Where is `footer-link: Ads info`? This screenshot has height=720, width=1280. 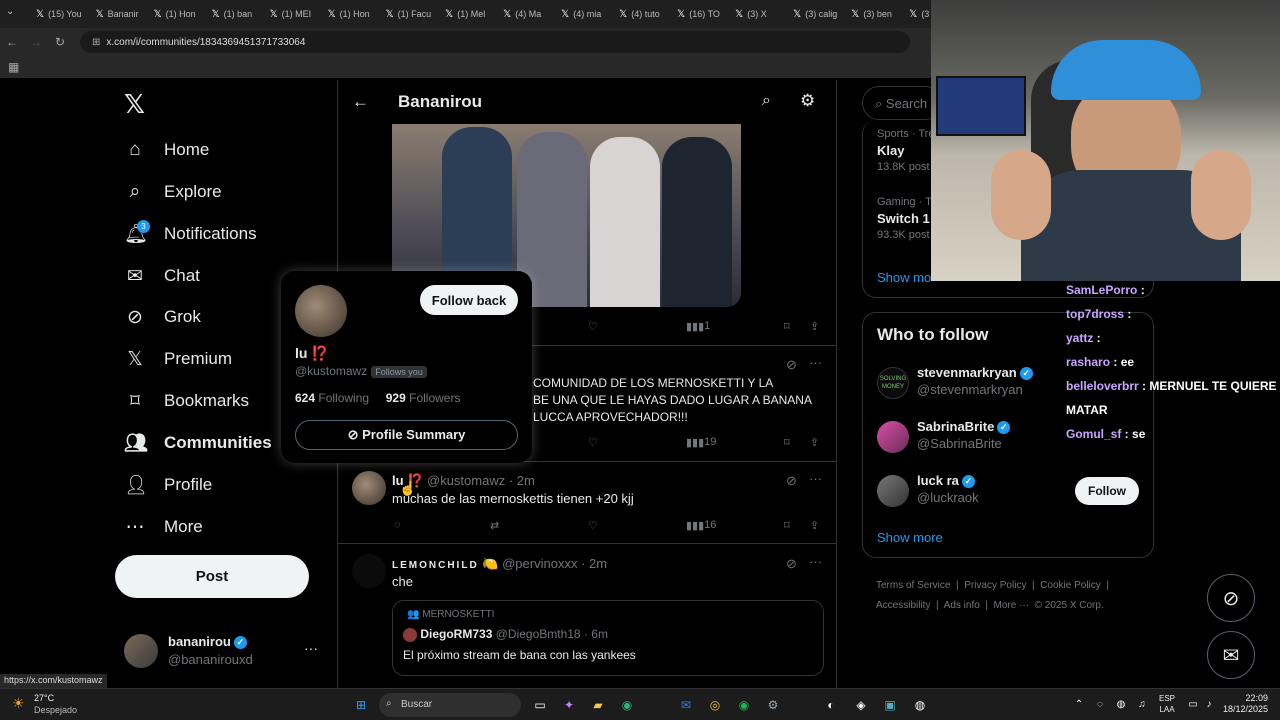
footer-link: Ads info is located at coordinates (962, 605).